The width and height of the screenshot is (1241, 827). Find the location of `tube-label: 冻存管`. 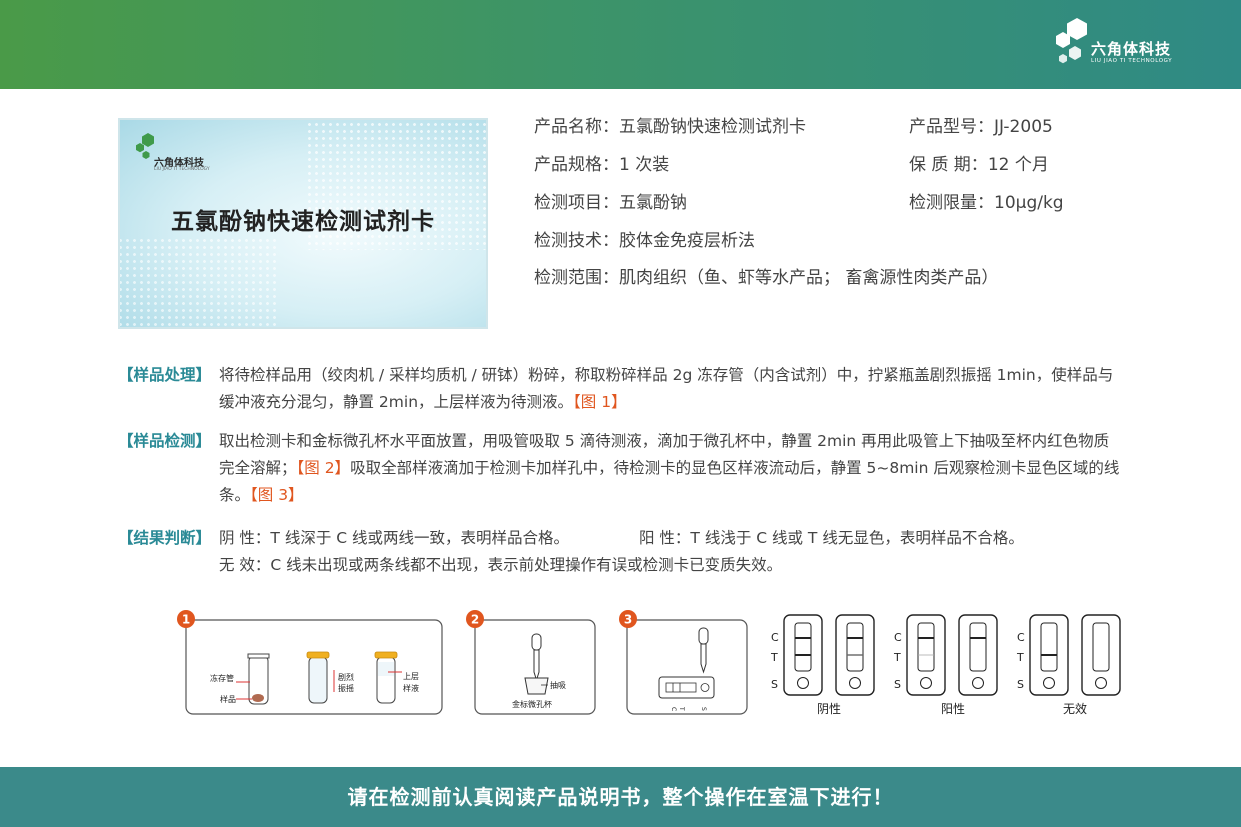

tube-label: 冻存管 is located at coordinates (222, 678).